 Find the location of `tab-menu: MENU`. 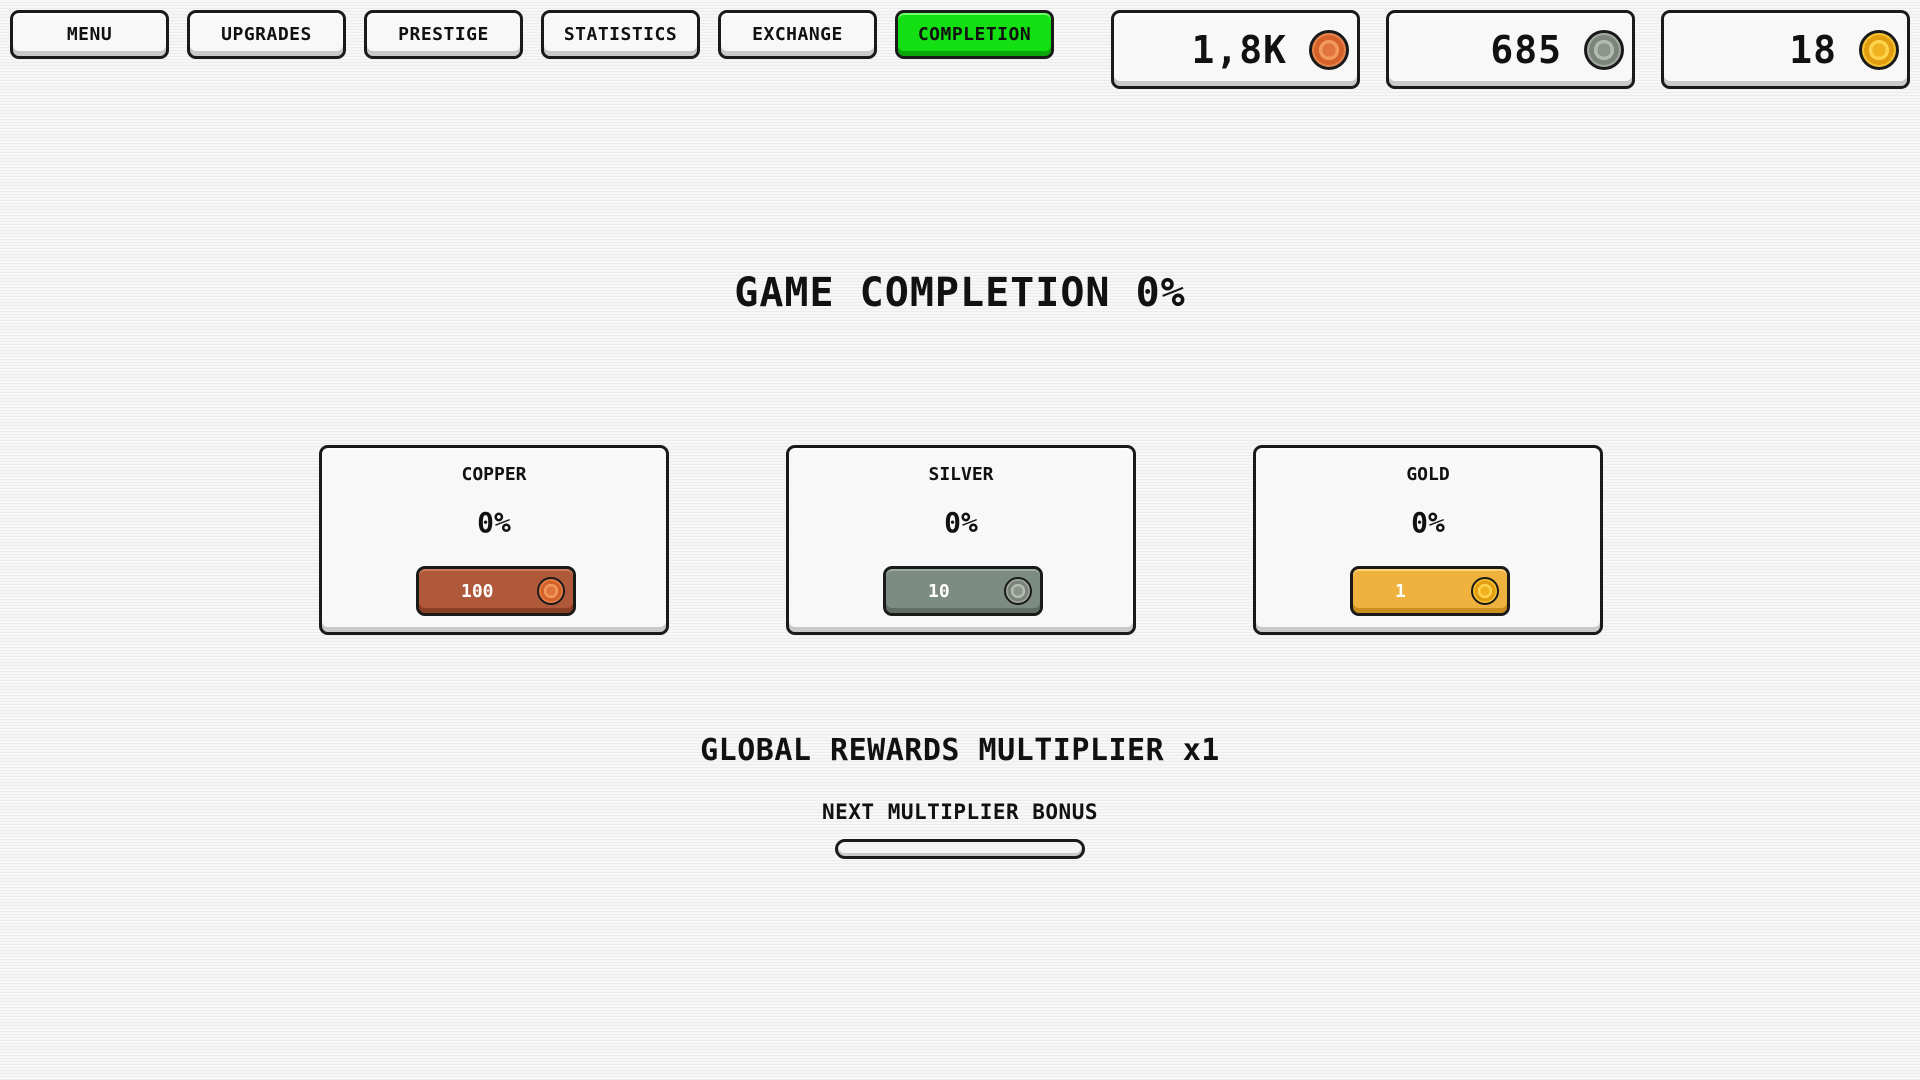

tab-menu: MENU is located at coordinates (89, 34).